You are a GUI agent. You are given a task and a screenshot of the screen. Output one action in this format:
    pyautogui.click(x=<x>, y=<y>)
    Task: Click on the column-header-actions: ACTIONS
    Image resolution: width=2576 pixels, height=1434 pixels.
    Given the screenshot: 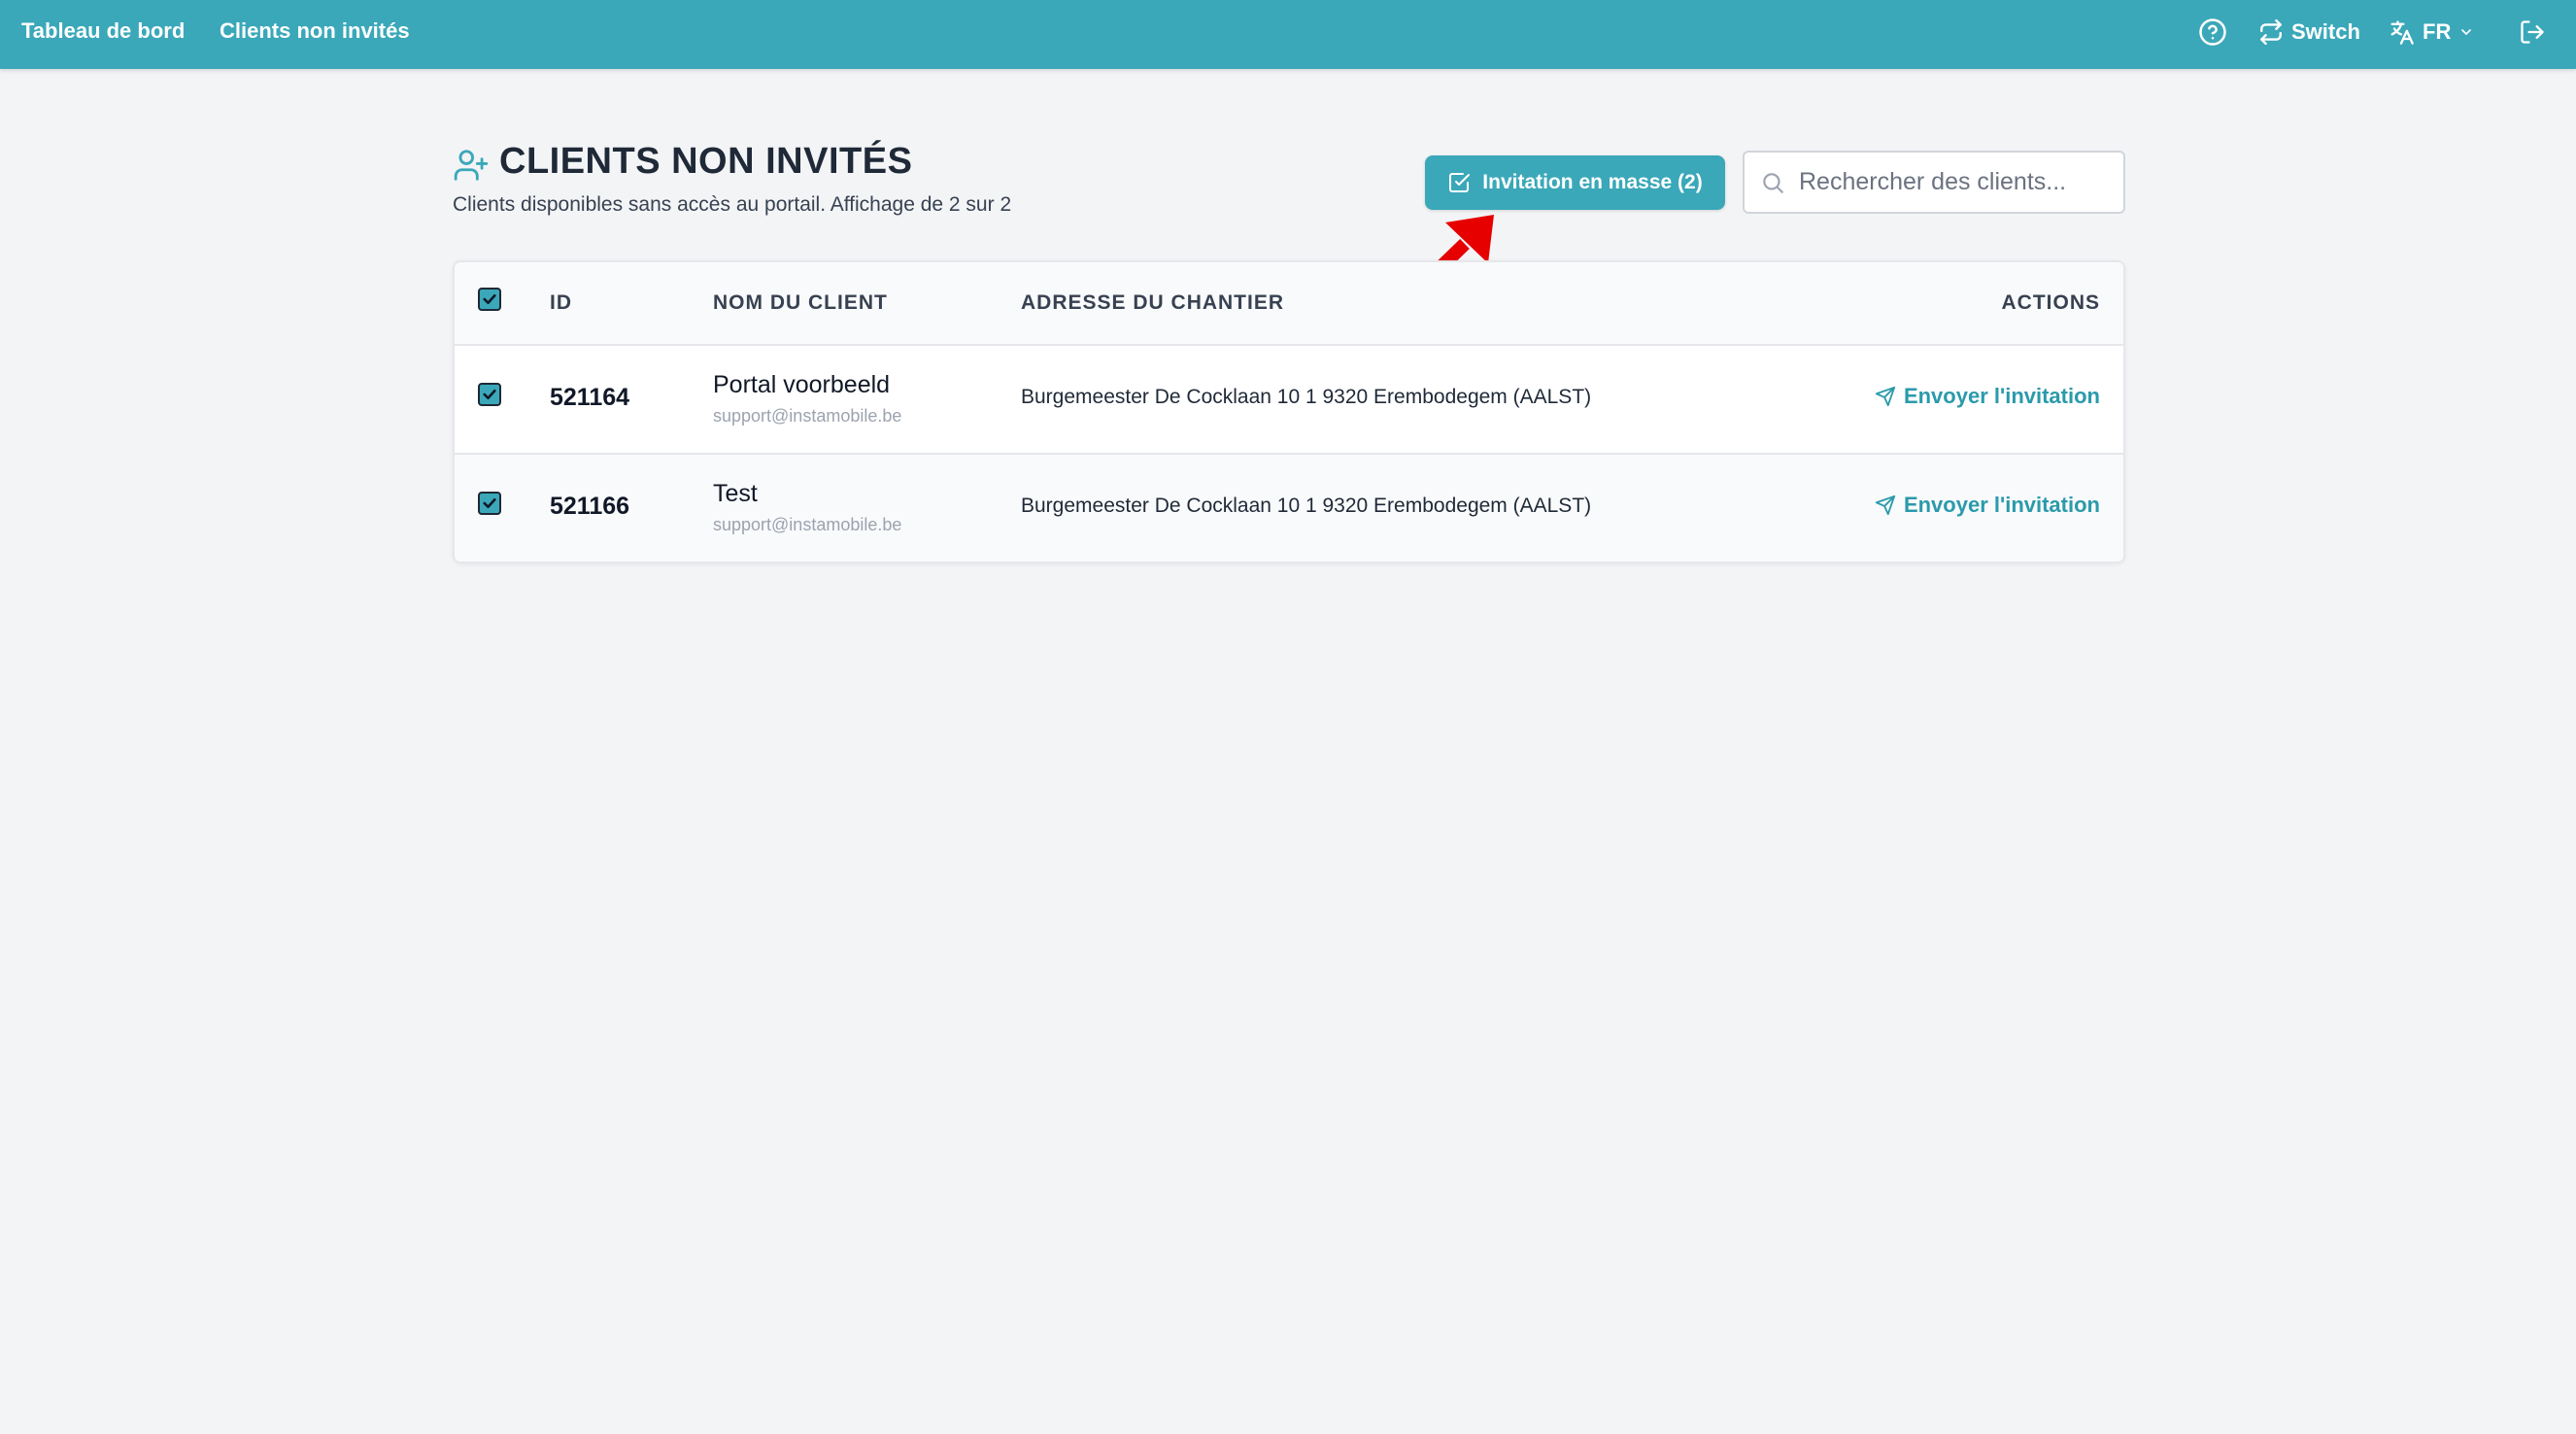 What is the action you would take?
    pyautogui.click(x=2050, y=302)
    